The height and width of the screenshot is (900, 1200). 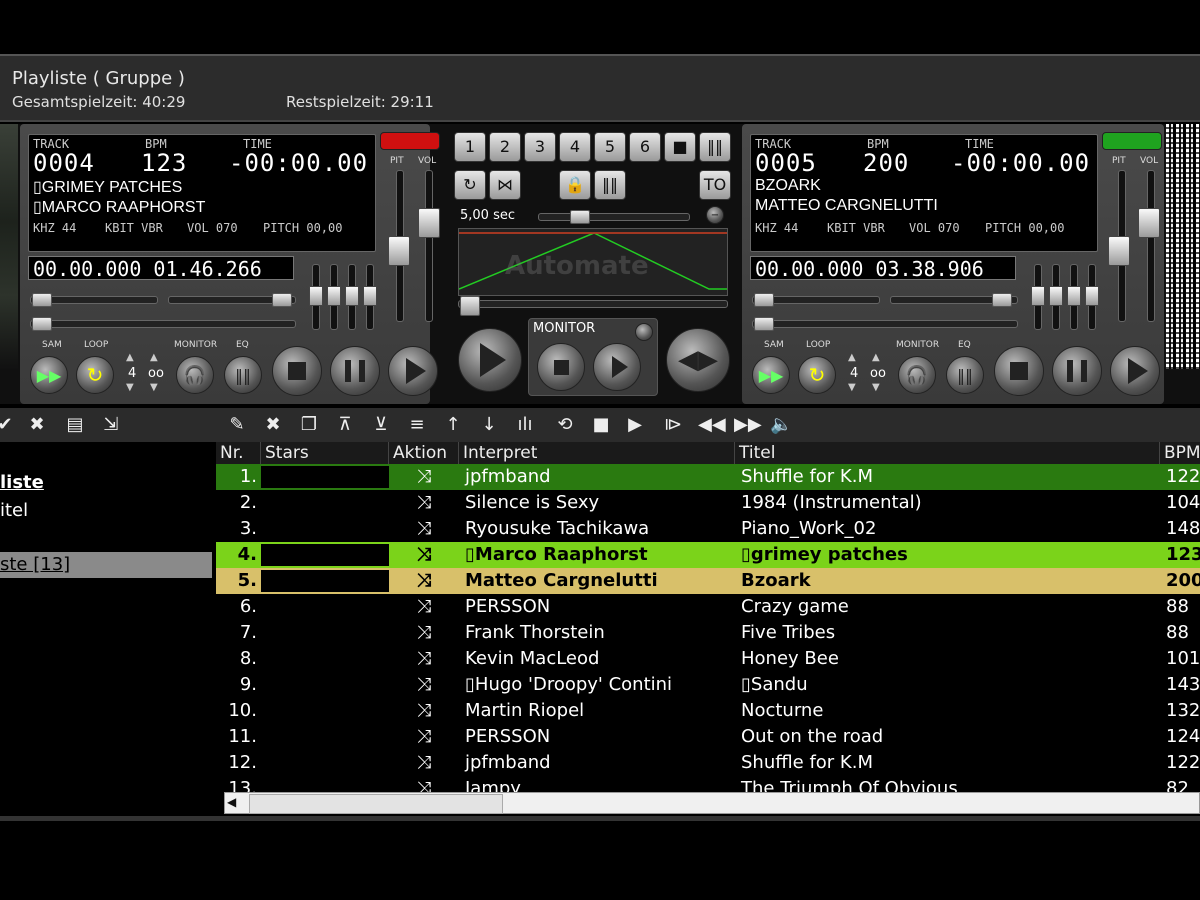 I want to click on horizontal-scrollbar: ◀, so click(x=712, y=803).